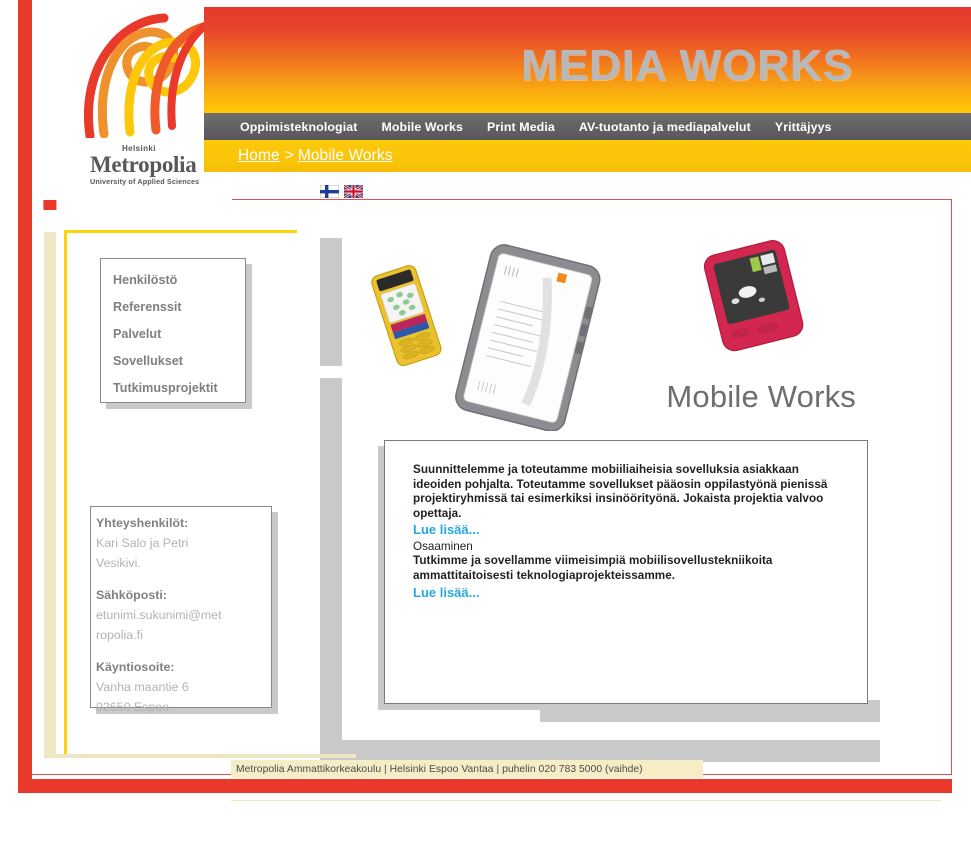  What do you see at coordinates (600, 751) in the screenshot?
I see `column-shadow-base` at bounding box center [600, 751].